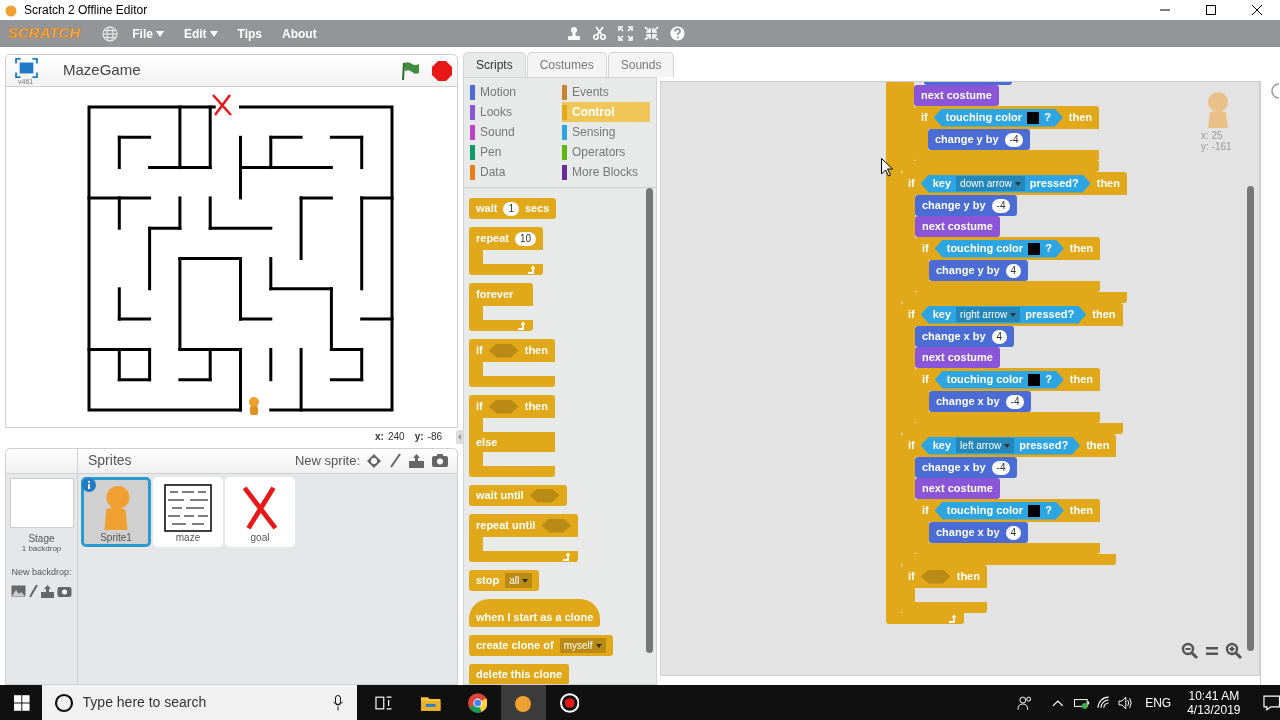 The image size is (1280, 720). I want to click on browser-icon, so click(477, 702).